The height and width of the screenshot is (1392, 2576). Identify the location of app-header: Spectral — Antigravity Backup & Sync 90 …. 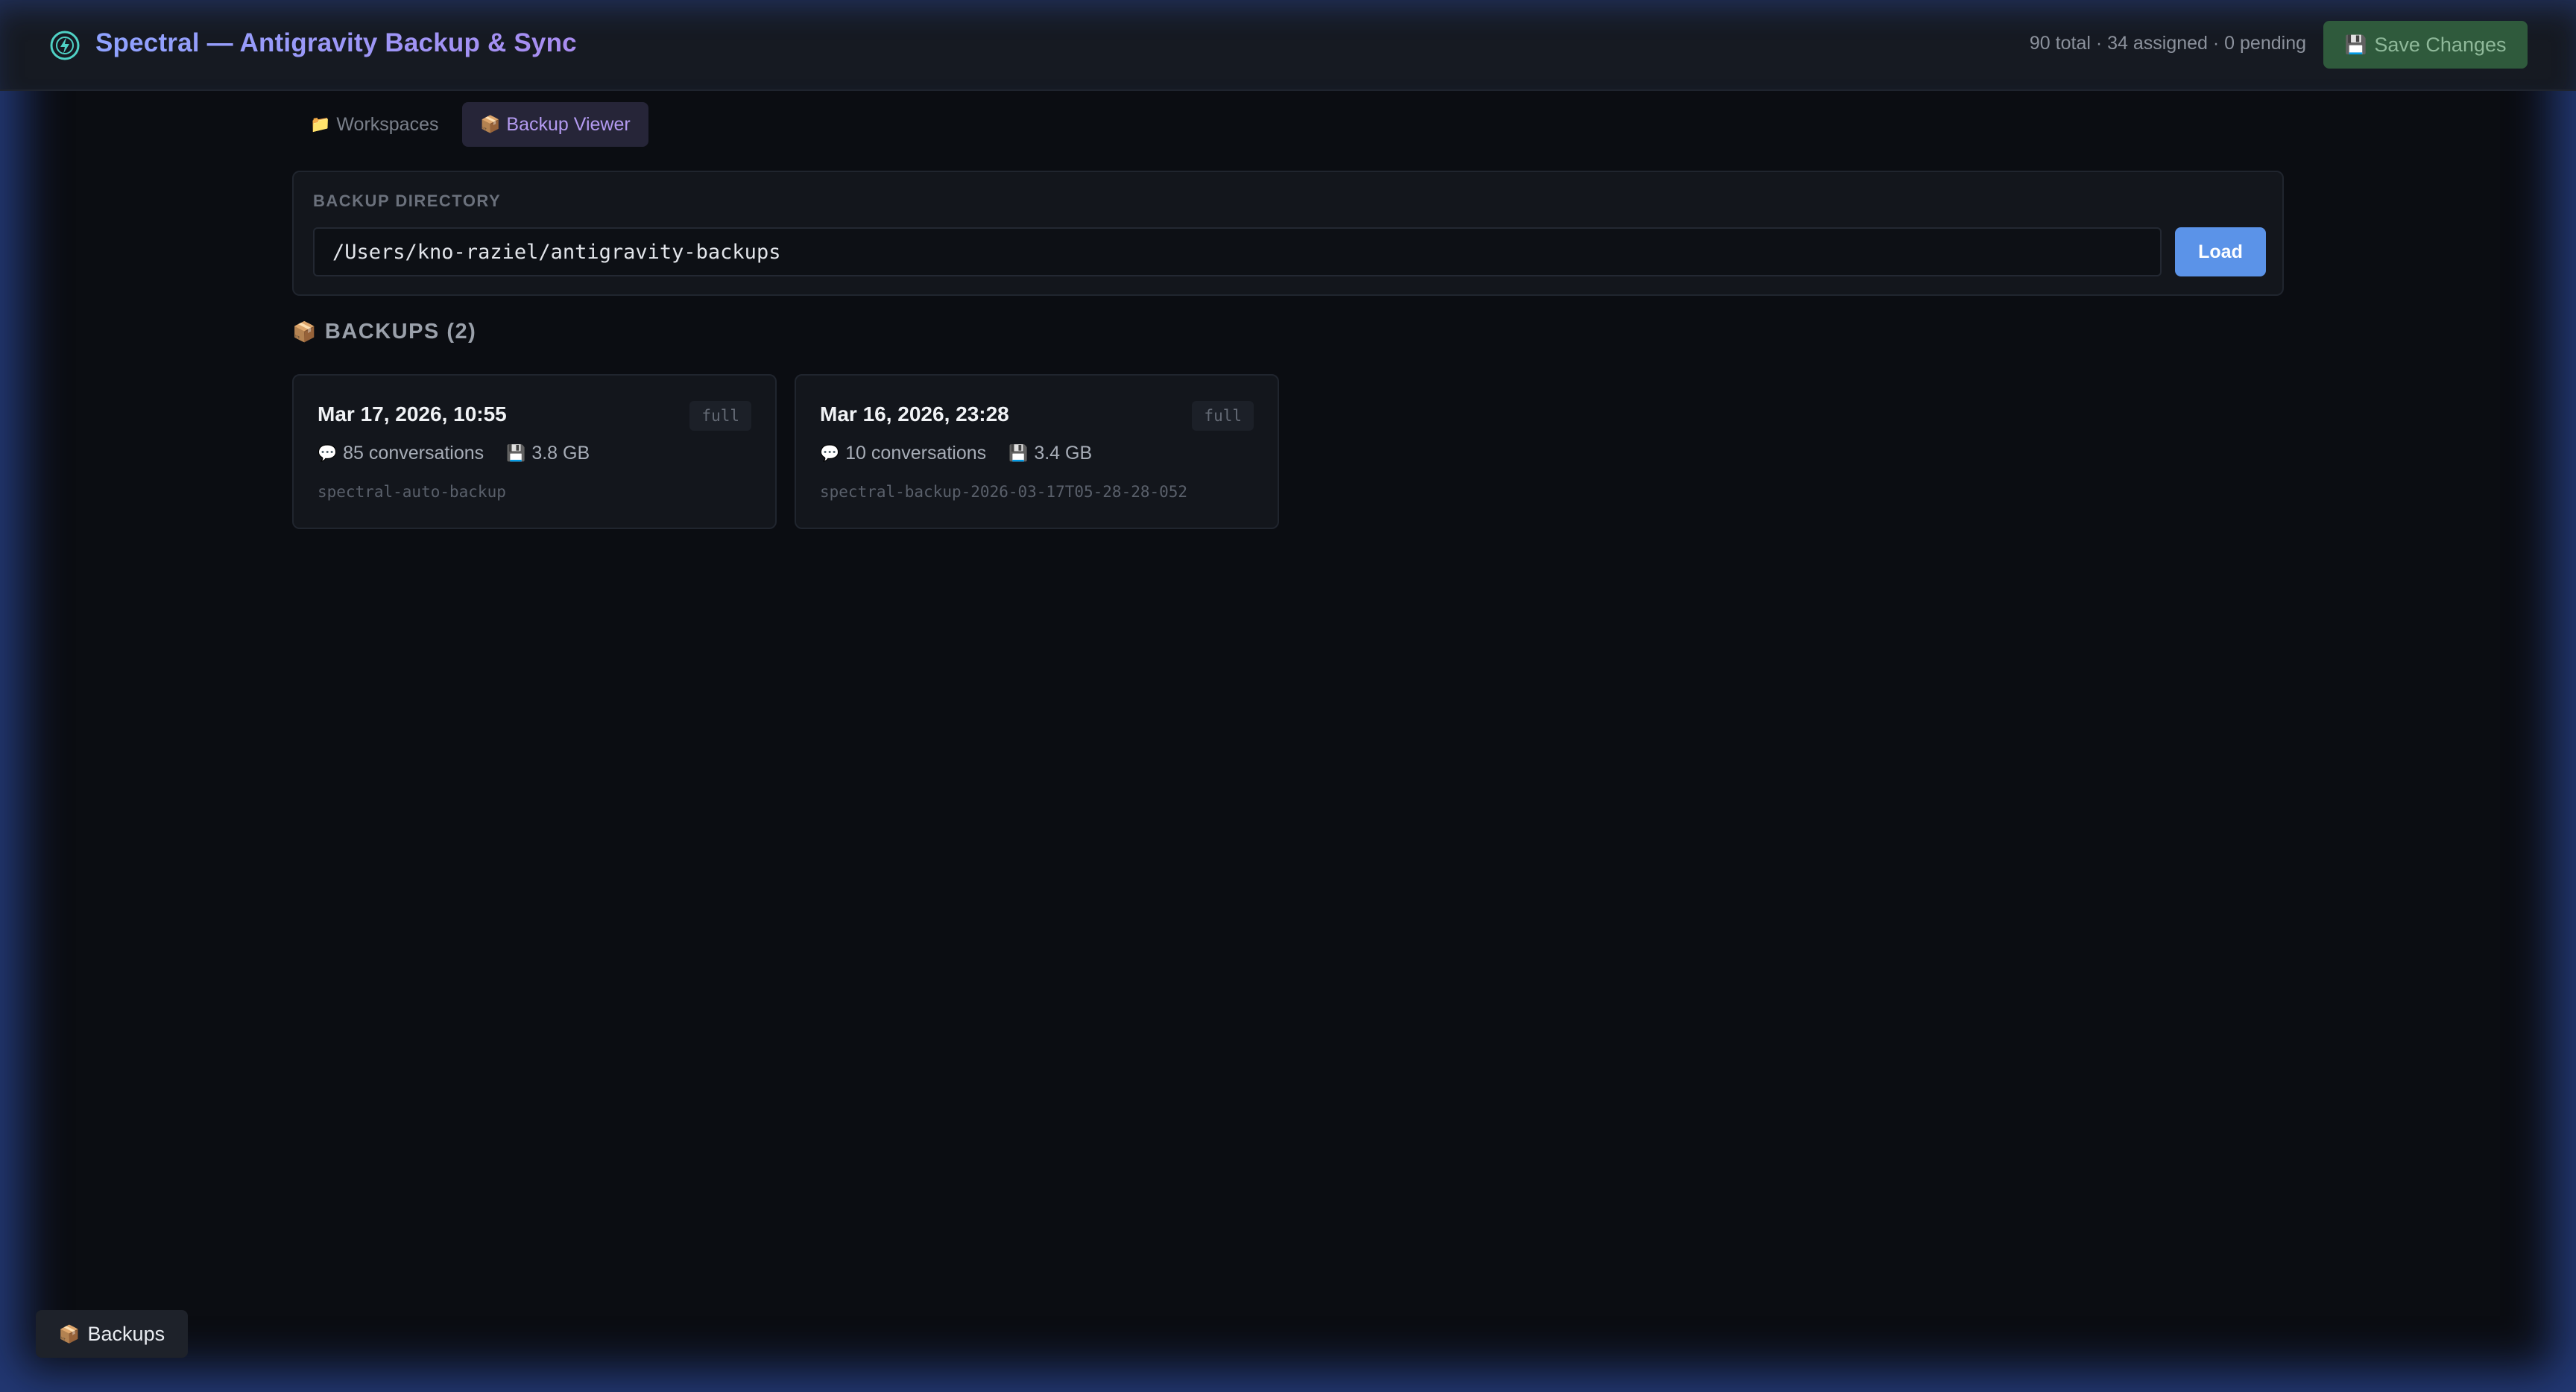
(1288, 45).